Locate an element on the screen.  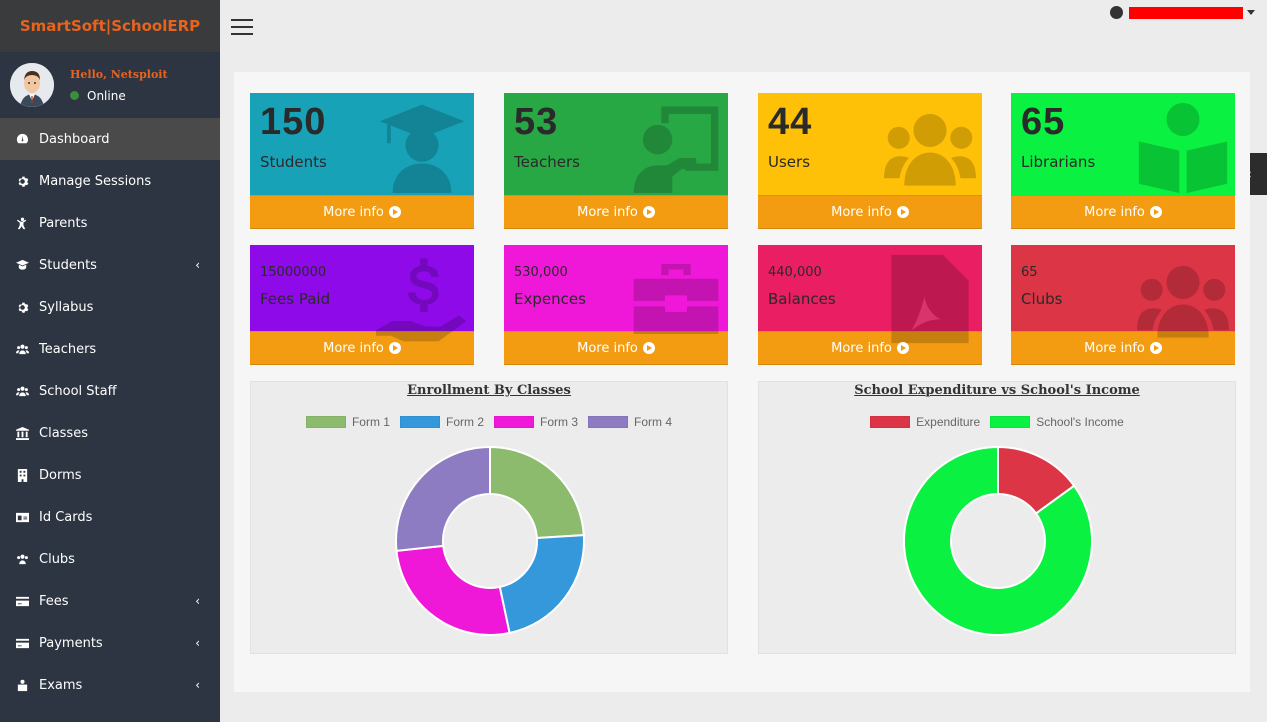
user-status-label: Online is located at coordinates (106, 95).